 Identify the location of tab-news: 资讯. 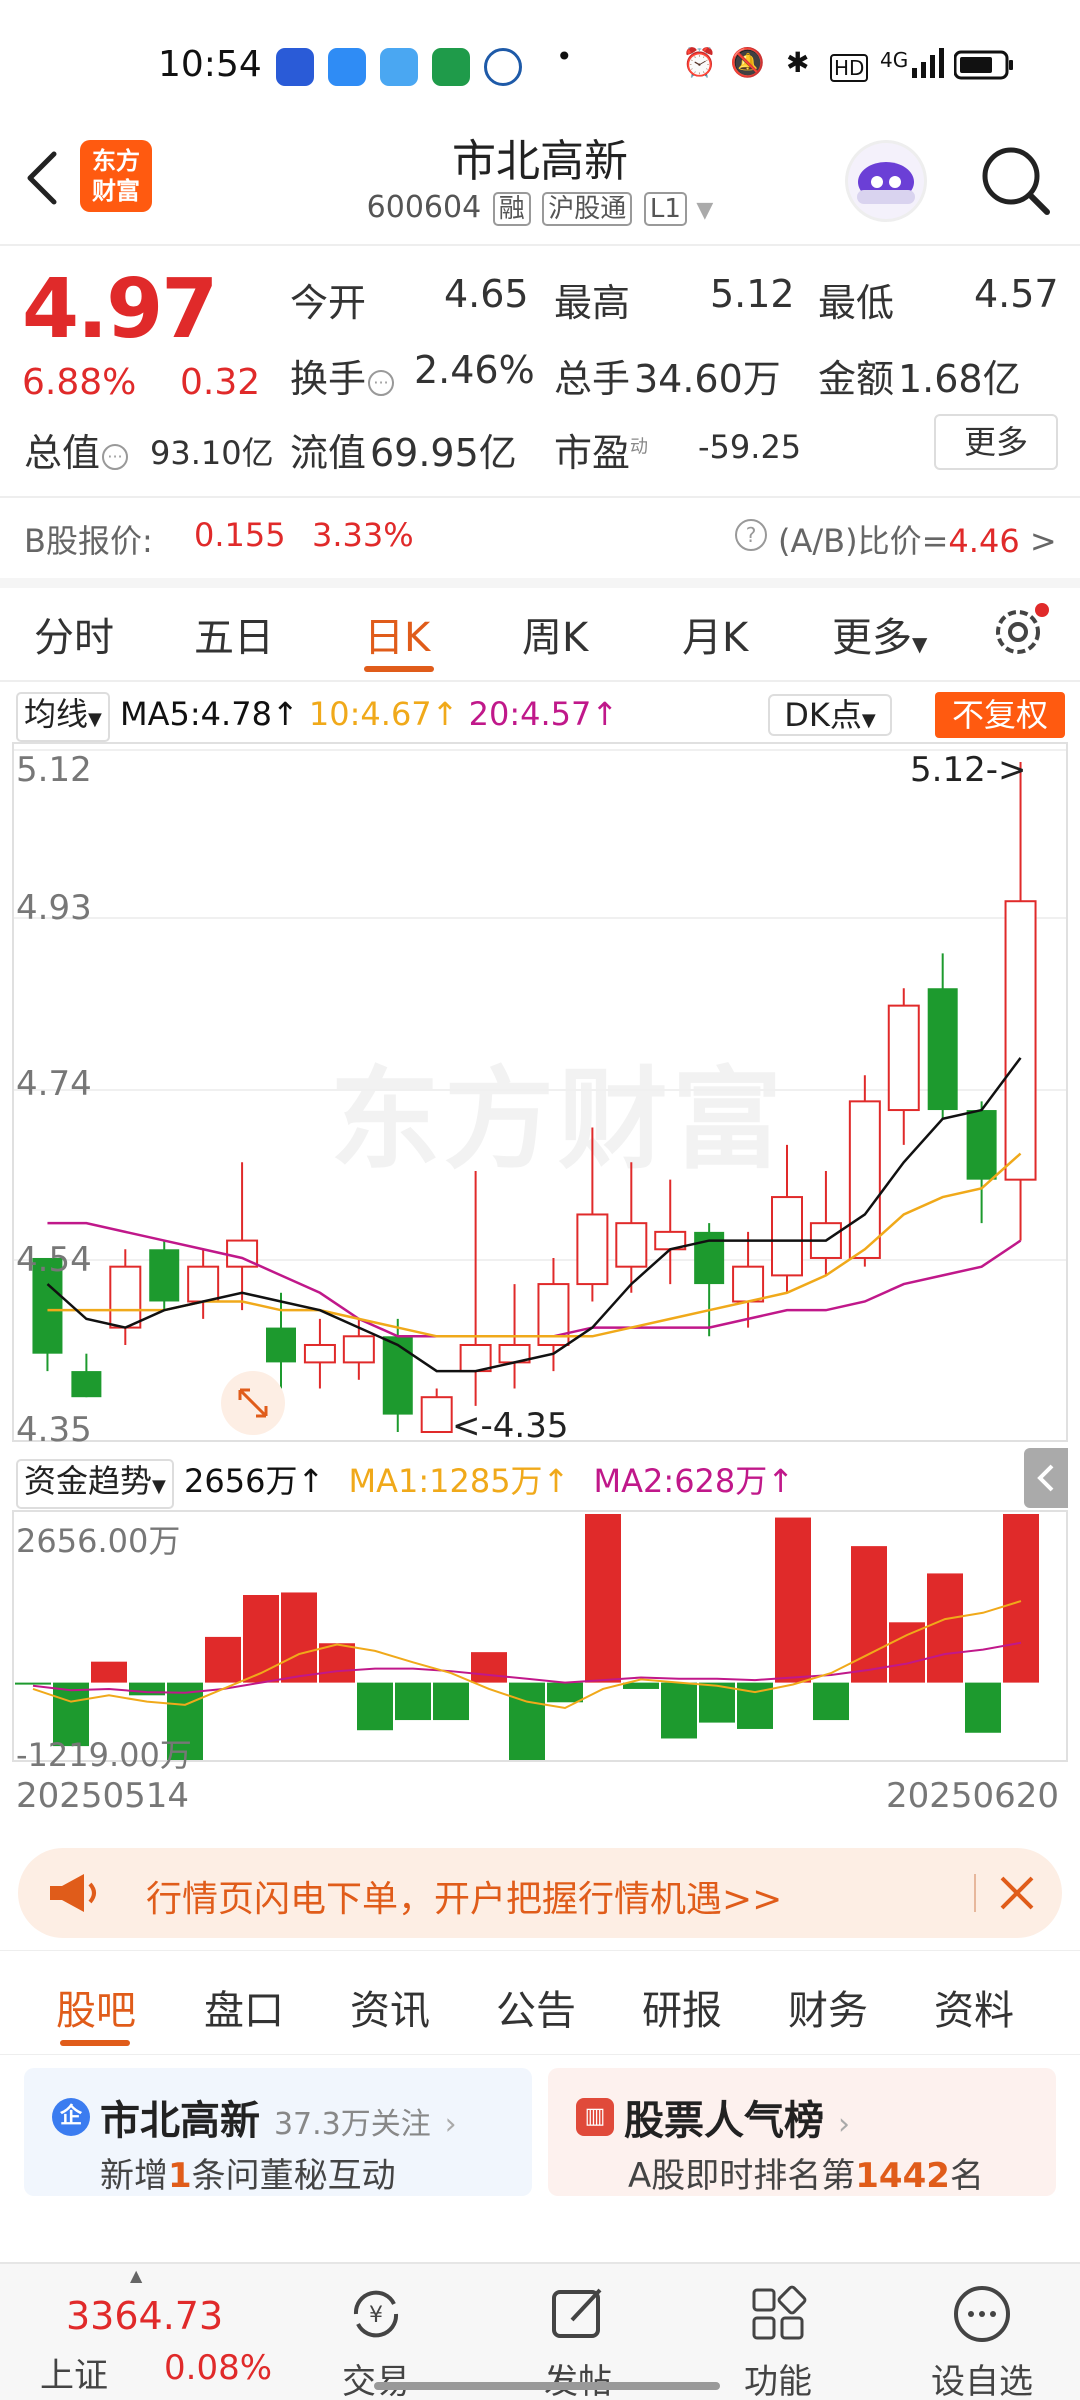
(390, 2007).